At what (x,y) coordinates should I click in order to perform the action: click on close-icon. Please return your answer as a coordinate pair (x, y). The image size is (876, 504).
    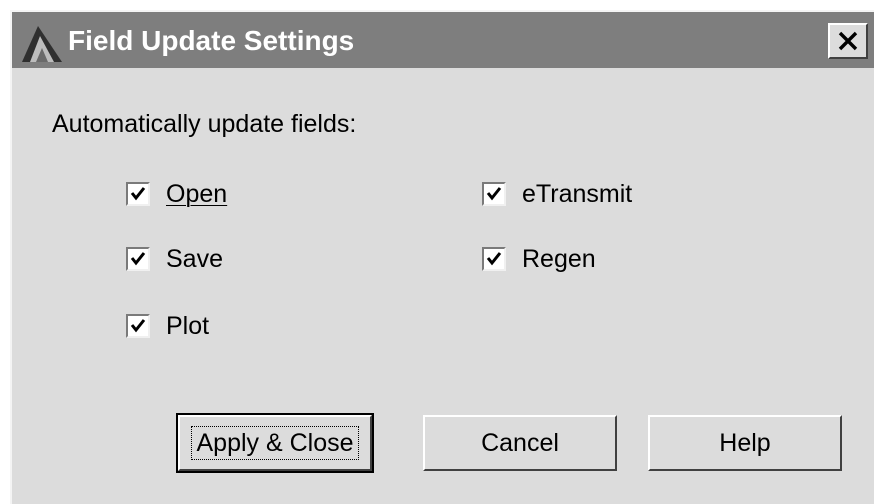
    Looking at the image, I should click on (848, 41).